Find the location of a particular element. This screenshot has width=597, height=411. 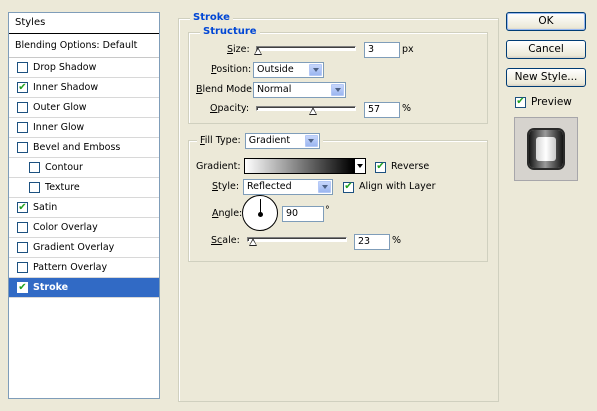

size-label: Size: is located at coordinates (238, 49).